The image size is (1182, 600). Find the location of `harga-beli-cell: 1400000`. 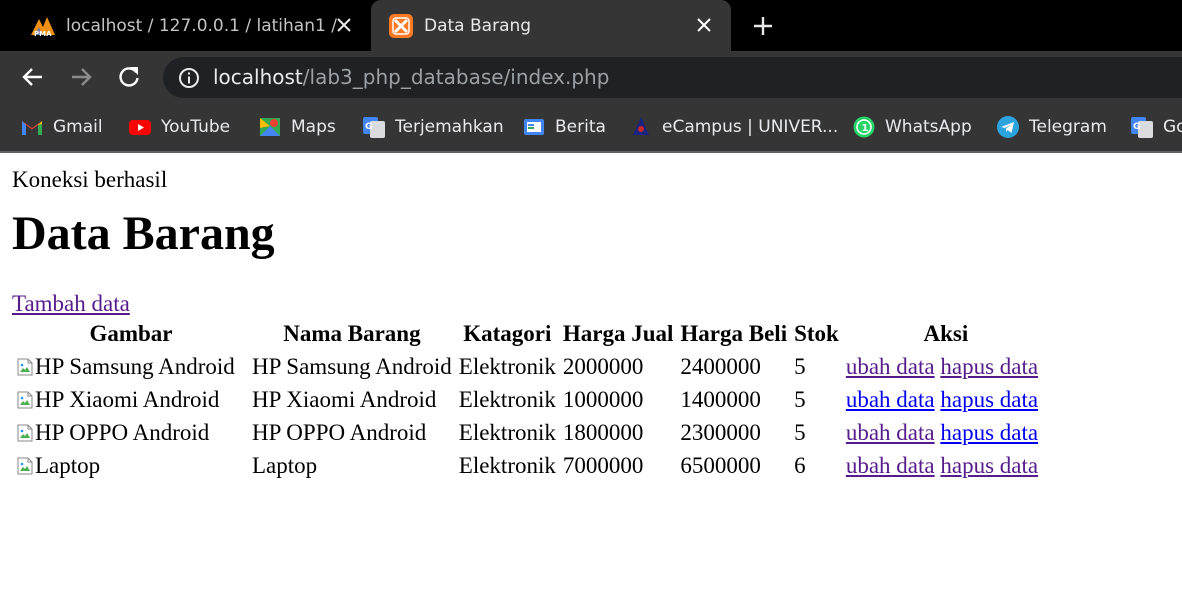

harga-beli-cell: 1400000 is located at coordinates (720, 399).